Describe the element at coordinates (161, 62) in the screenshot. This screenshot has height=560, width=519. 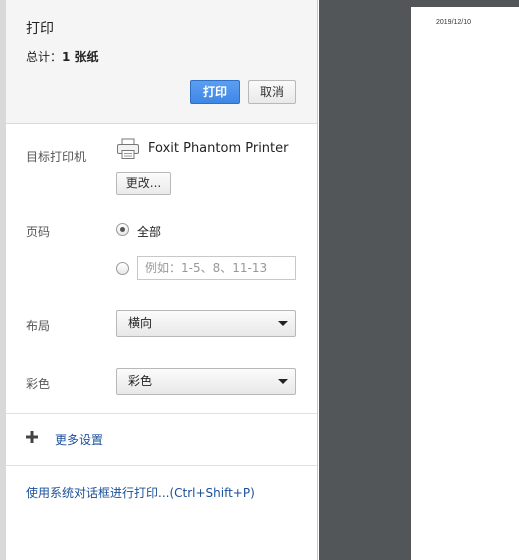
I see `print-header: 打印 总计：1 张纸 打印 取消` at that location.